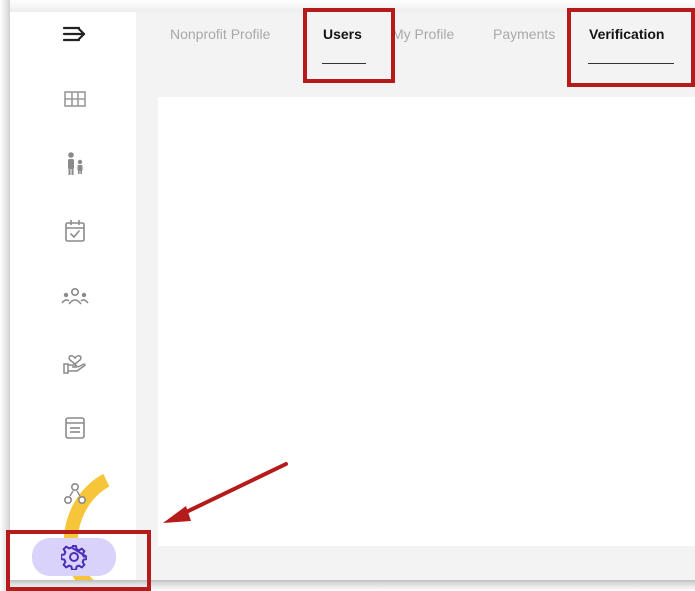 The height and width of the screenshot is (591, 695). I want to click on network-nodes-icon, so click(75, 493).